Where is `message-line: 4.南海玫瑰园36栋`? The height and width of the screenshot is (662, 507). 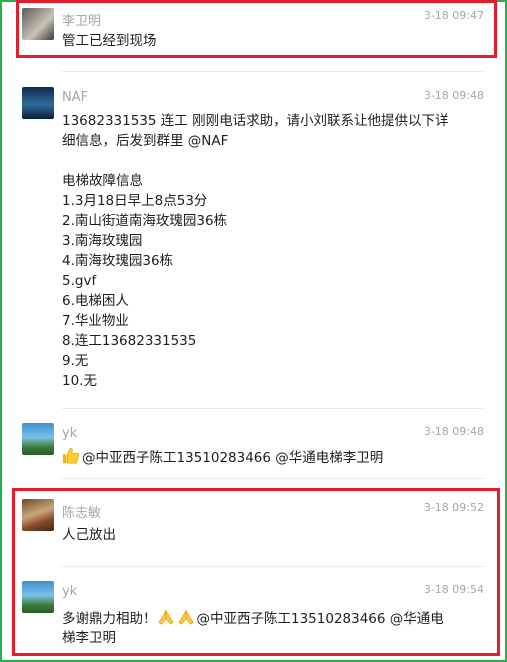
message-line: 4.南海玫瑰园36栋 is located at coordinates (118, 261).